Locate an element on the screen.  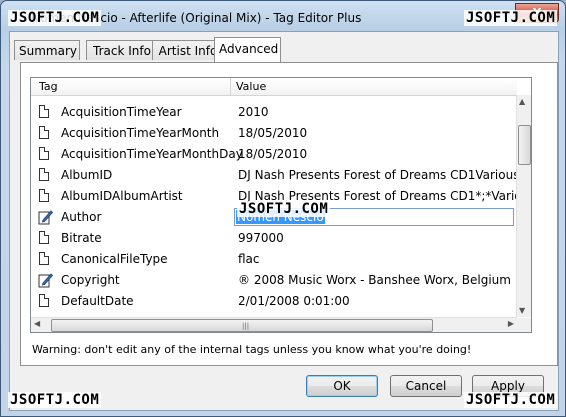
vertical-scroll-thumb is located at coordinates (524, 145).